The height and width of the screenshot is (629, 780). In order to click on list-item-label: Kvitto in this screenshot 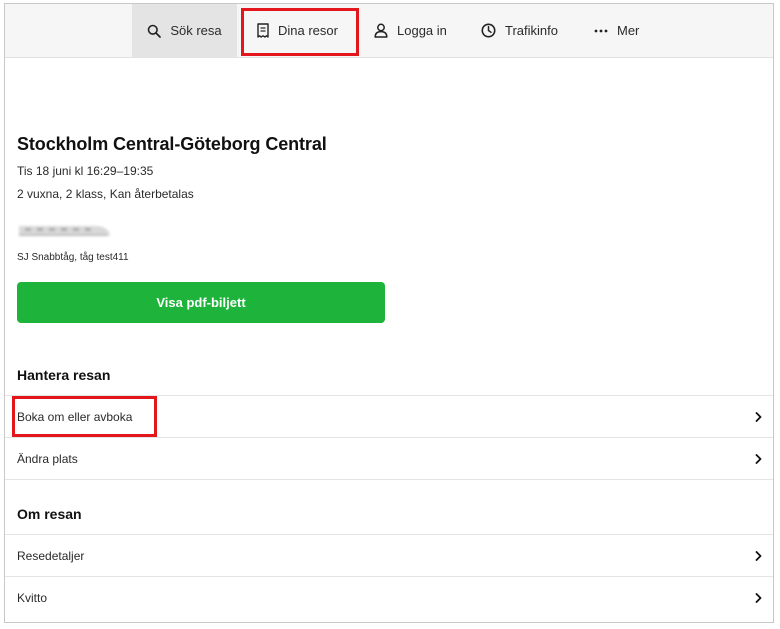, I will do `click(32, 597)`.